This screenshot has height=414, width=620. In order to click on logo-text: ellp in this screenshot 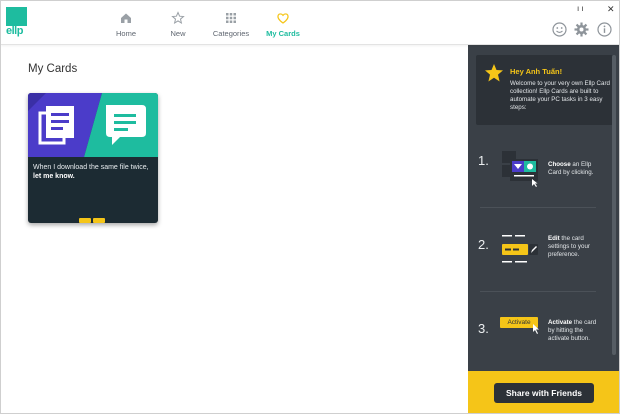, I will do `click(14, 31)`.